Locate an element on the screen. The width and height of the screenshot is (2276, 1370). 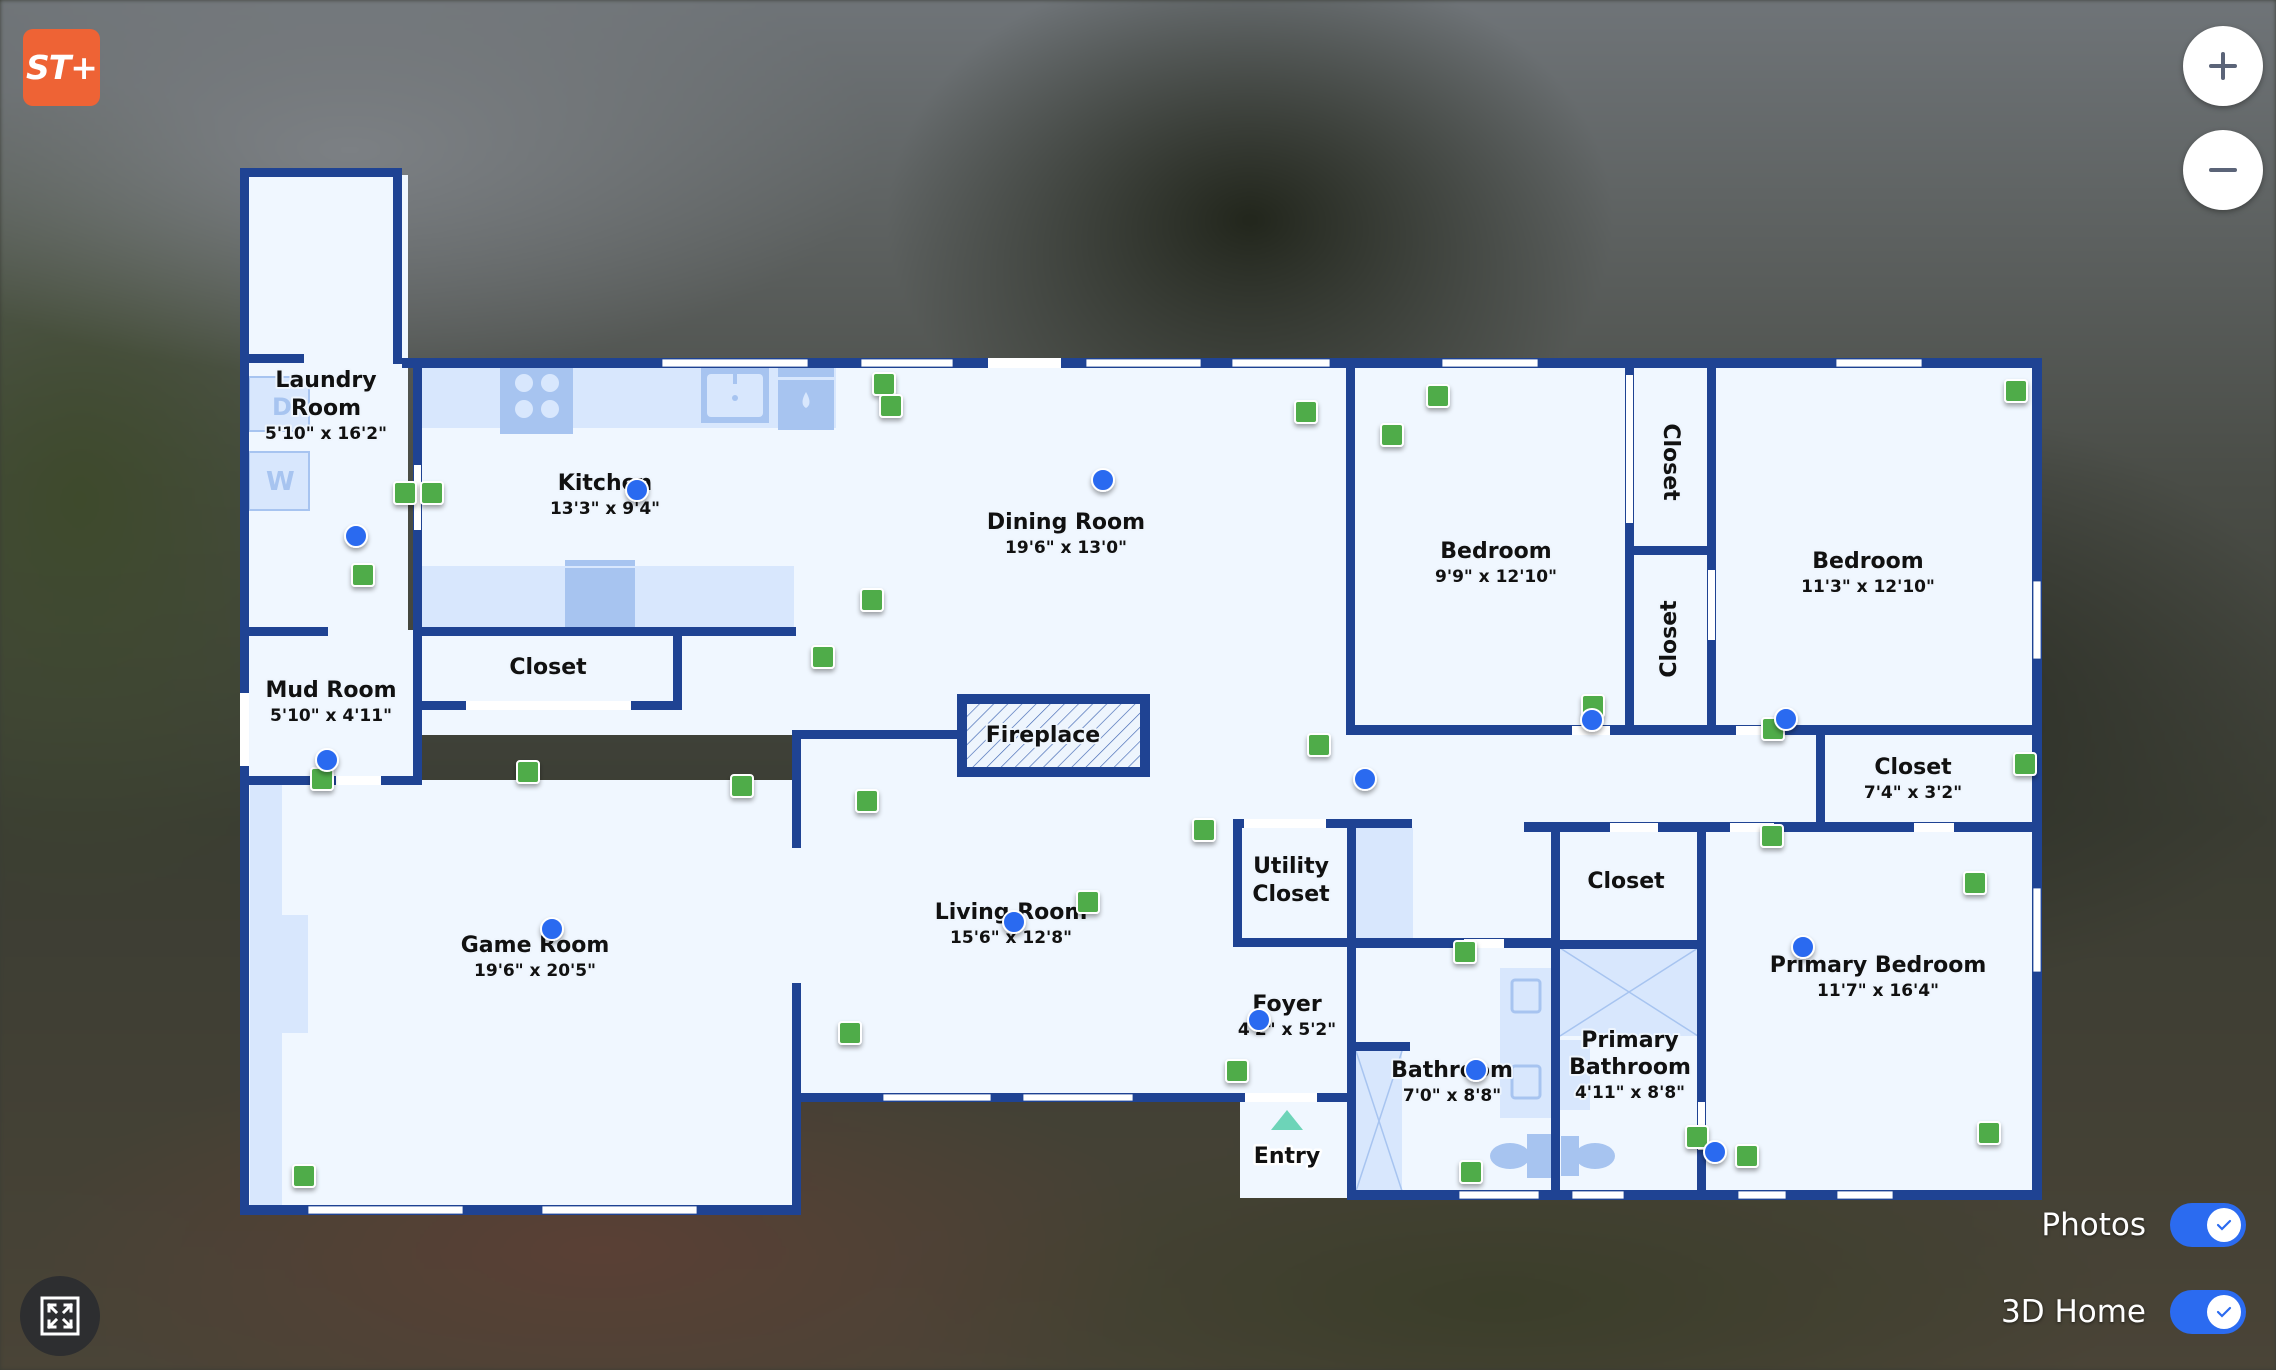
room-closet-kitchen: Closet is located at coordinates (548, 667).